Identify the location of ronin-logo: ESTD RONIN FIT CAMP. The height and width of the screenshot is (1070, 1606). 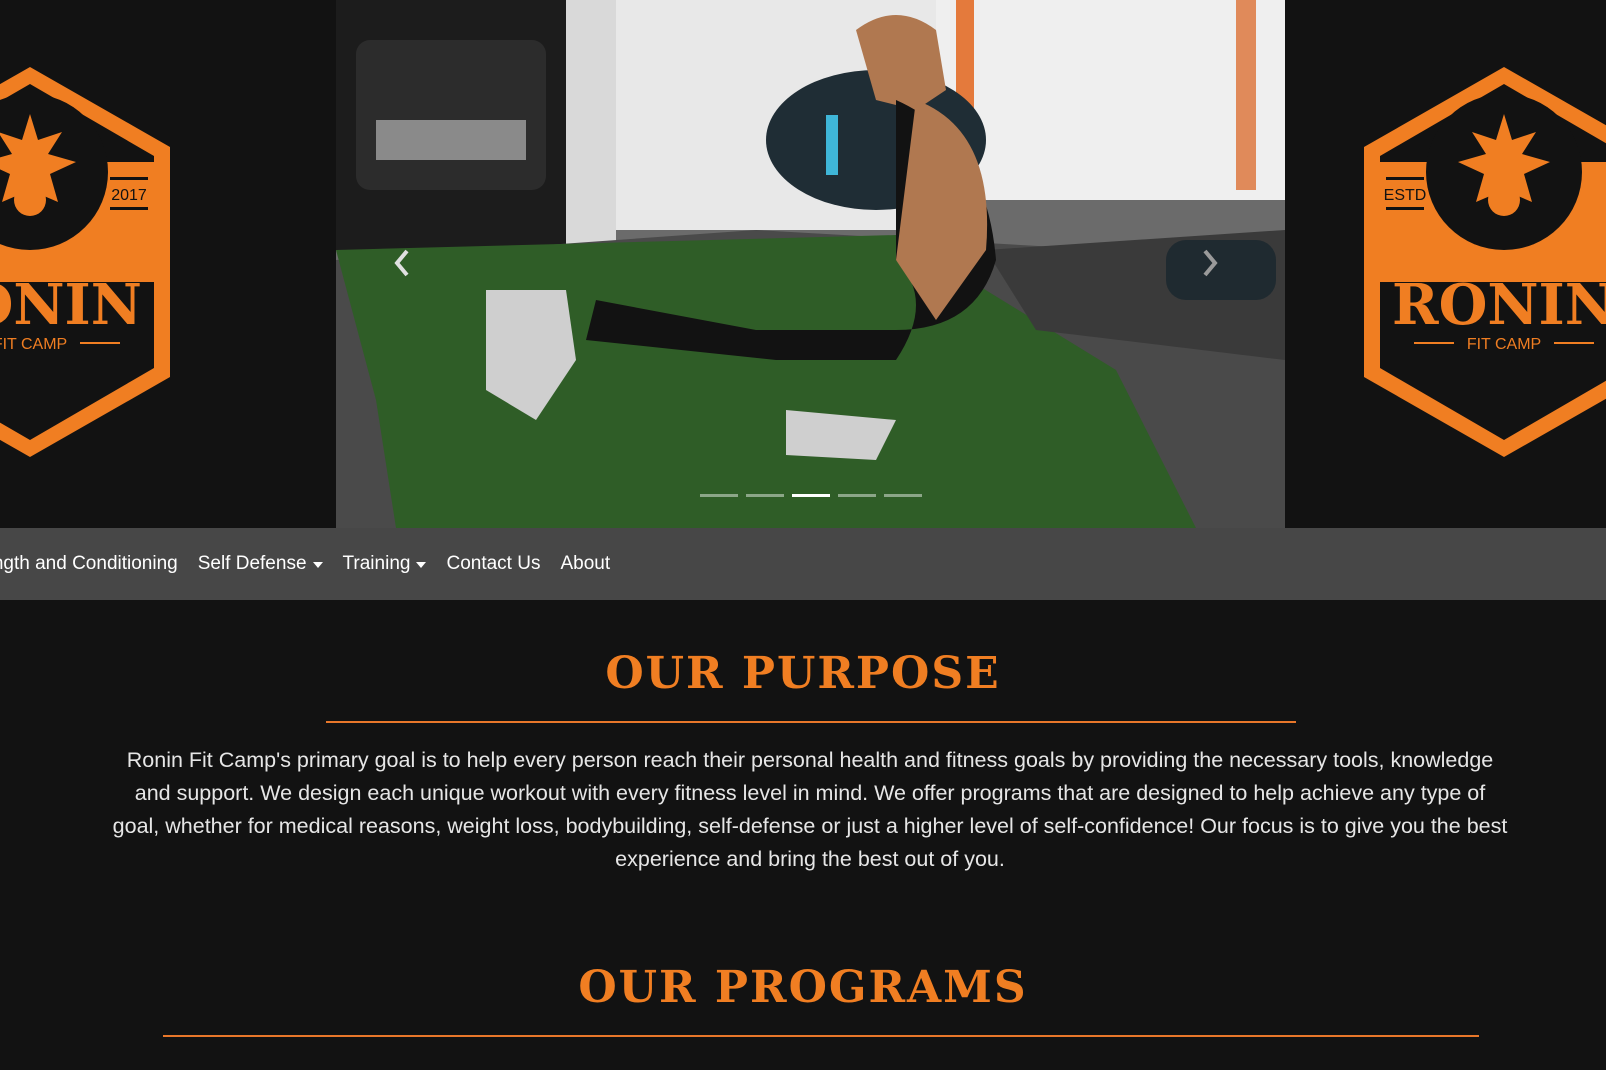
(1485, 262).